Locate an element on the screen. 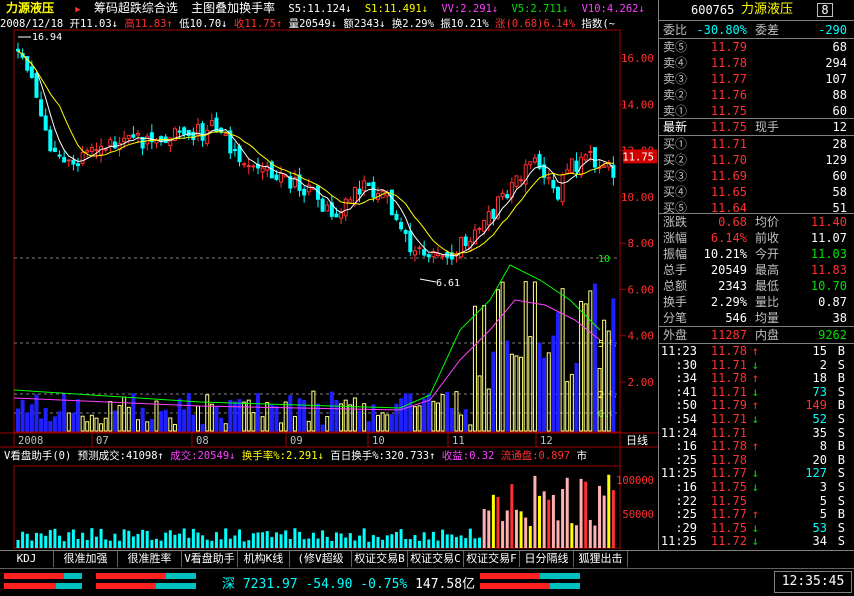 This screenshot has height=596, width=854. indicator-tab: 权证交易F is located at coordinates (492, 559).